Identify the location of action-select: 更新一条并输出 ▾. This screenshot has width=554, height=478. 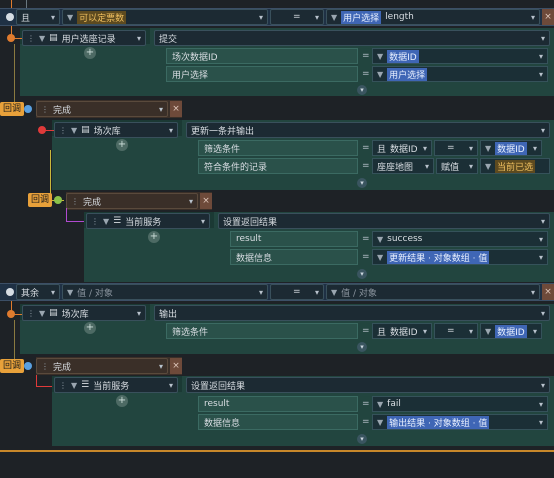
(368, 130).